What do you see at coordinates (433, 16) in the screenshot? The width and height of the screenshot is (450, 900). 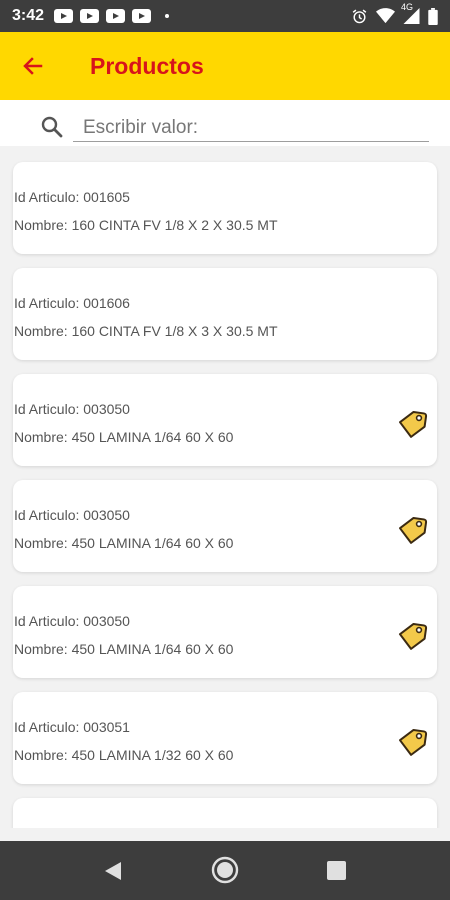 I see `battery-icon` at bounding box center [433, 16].